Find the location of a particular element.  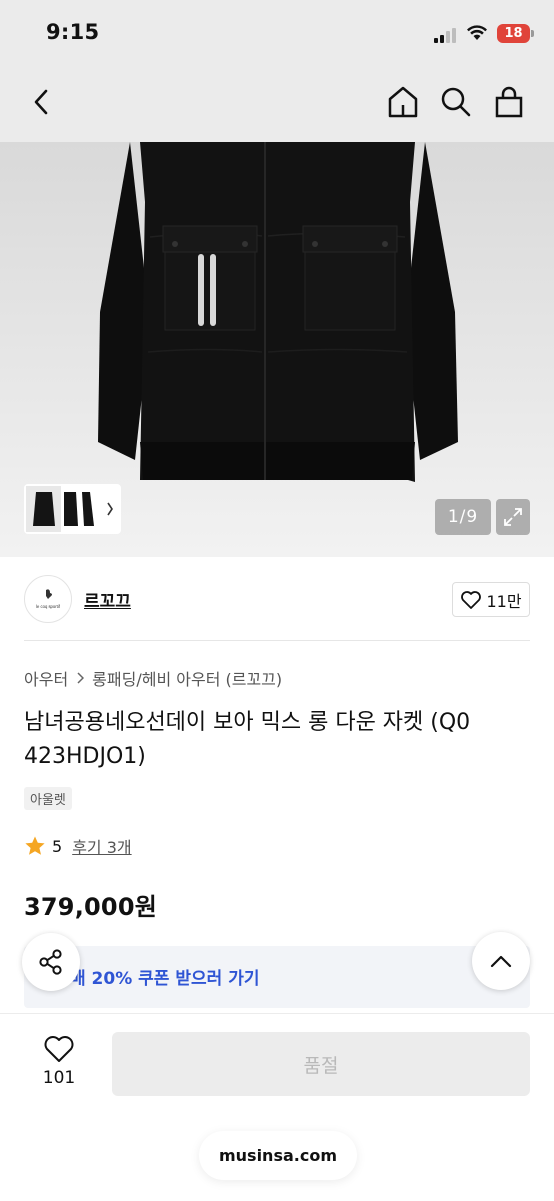

search-icon is located at coordinates (456, 102).